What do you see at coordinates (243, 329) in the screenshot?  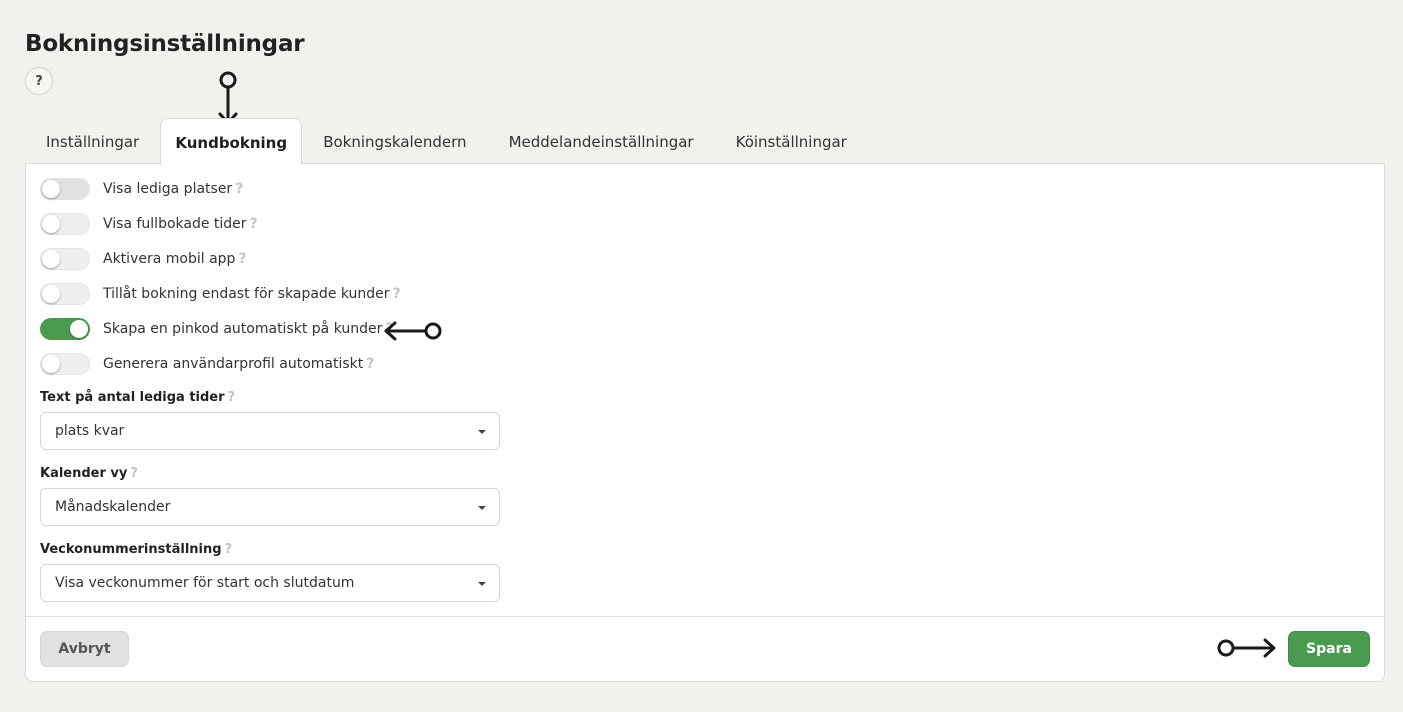 I see `toggle-label: Skapa en pinkod automatiskt på kunder` at bounding box center [243, 329].